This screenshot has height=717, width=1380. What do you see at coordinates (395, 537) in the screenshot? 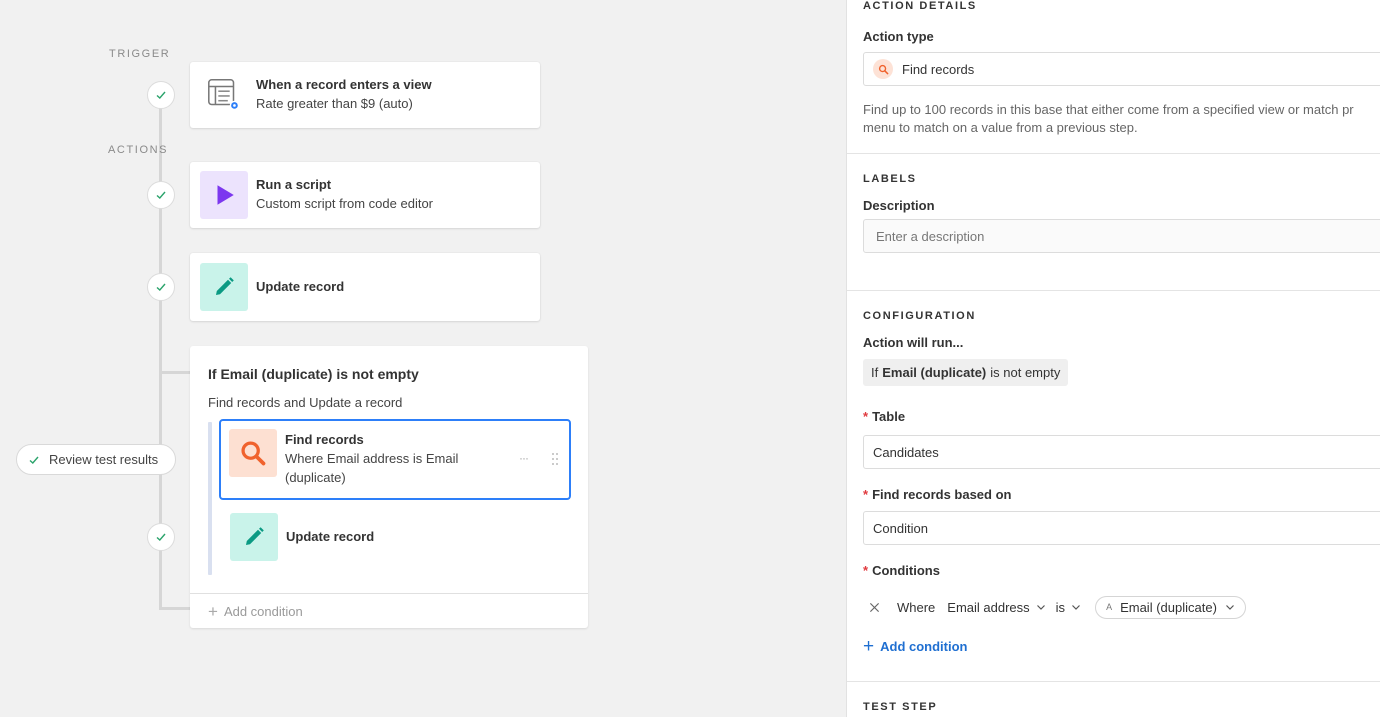
I see `update-record-step: Update record` at bounding box center [395, 537].